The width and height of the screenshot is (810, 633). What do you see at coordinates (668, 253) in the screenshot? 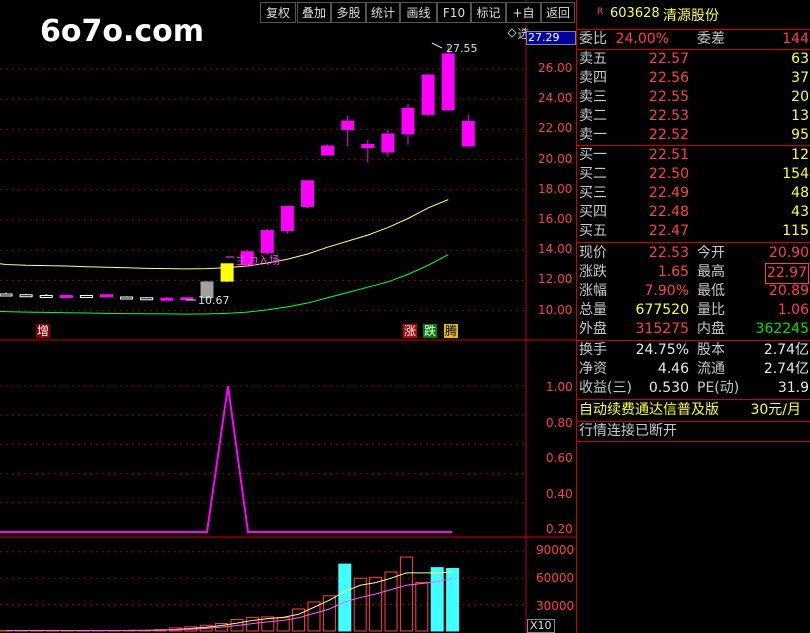
I see `stat-value: 22.53` at bounding box center [668, 253].